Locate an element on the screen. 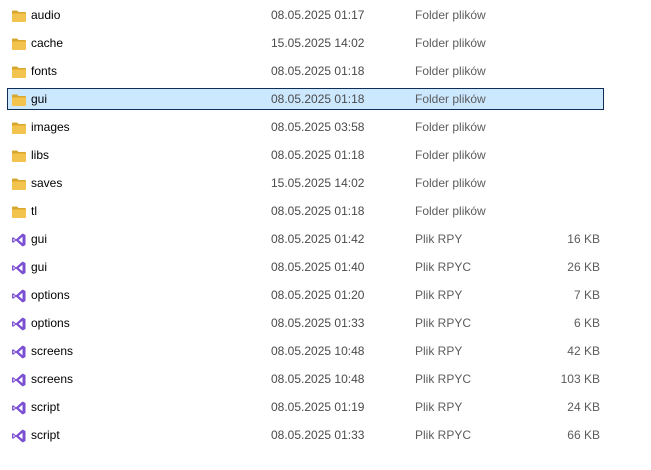 The height and width of the screenshot is (470, 651). file-row: options 08.05.2025 01:33 Plik RPYC 6 KB is located at coordinates (305, 323).